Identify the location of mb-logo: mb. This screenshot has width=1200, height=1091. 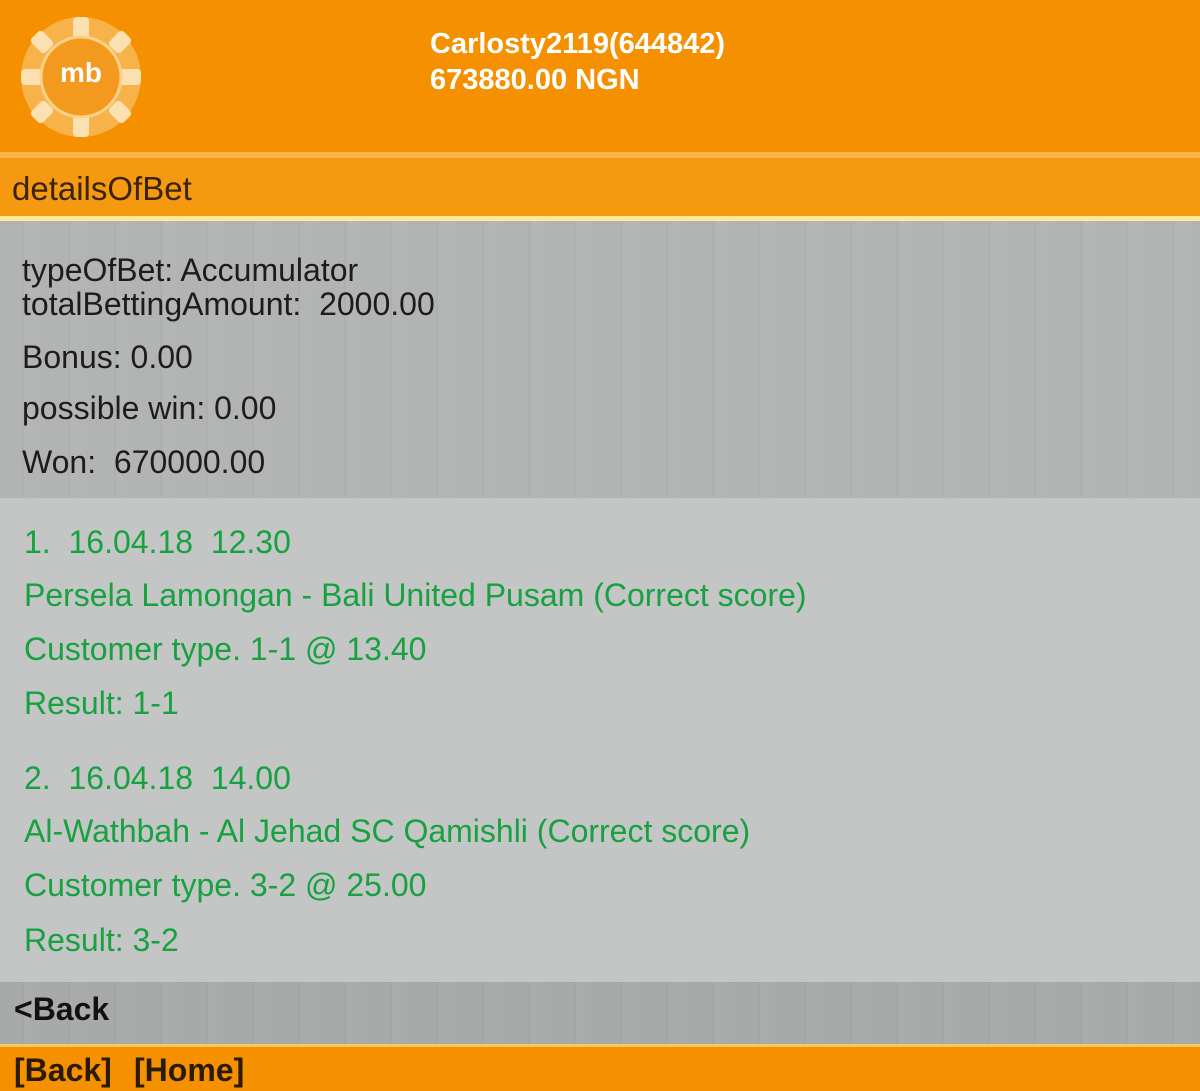
(81, 77).